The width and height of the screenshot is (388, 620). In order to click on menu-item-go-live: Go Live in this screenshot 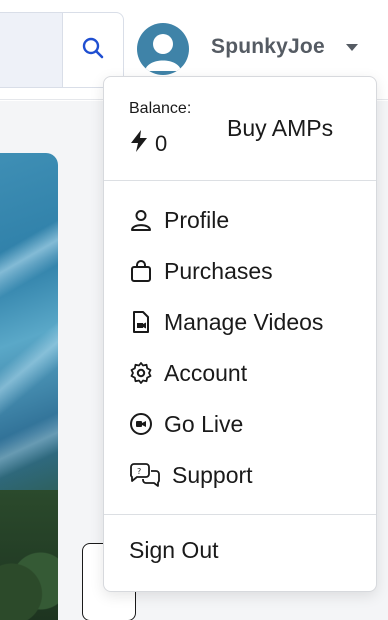, I will do `click(185, 424)`.